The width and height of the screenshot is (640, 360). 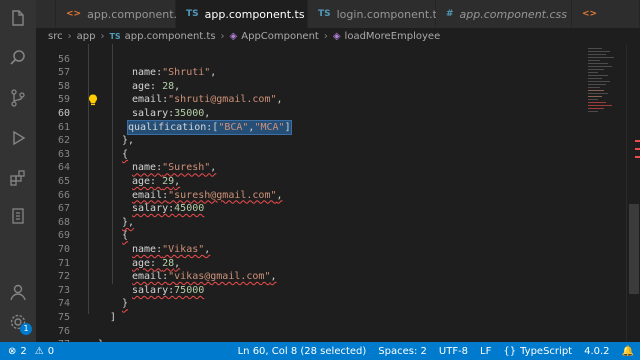 I want to click on extensions-icon, so click(x=18, y=178).